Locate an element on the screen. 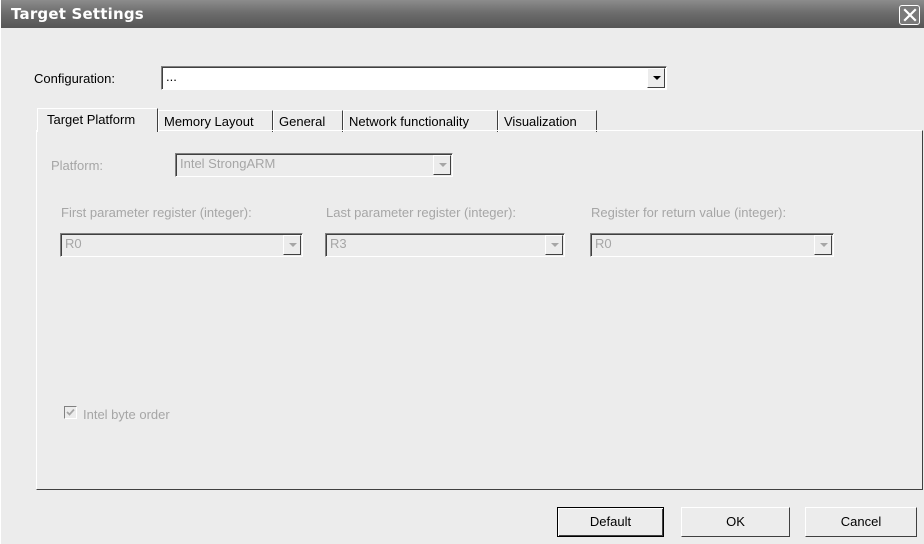 Image resolution: width=924 pixels, height=544 pixels. tab-label: Target Platform is located at coordinates (91, 119).